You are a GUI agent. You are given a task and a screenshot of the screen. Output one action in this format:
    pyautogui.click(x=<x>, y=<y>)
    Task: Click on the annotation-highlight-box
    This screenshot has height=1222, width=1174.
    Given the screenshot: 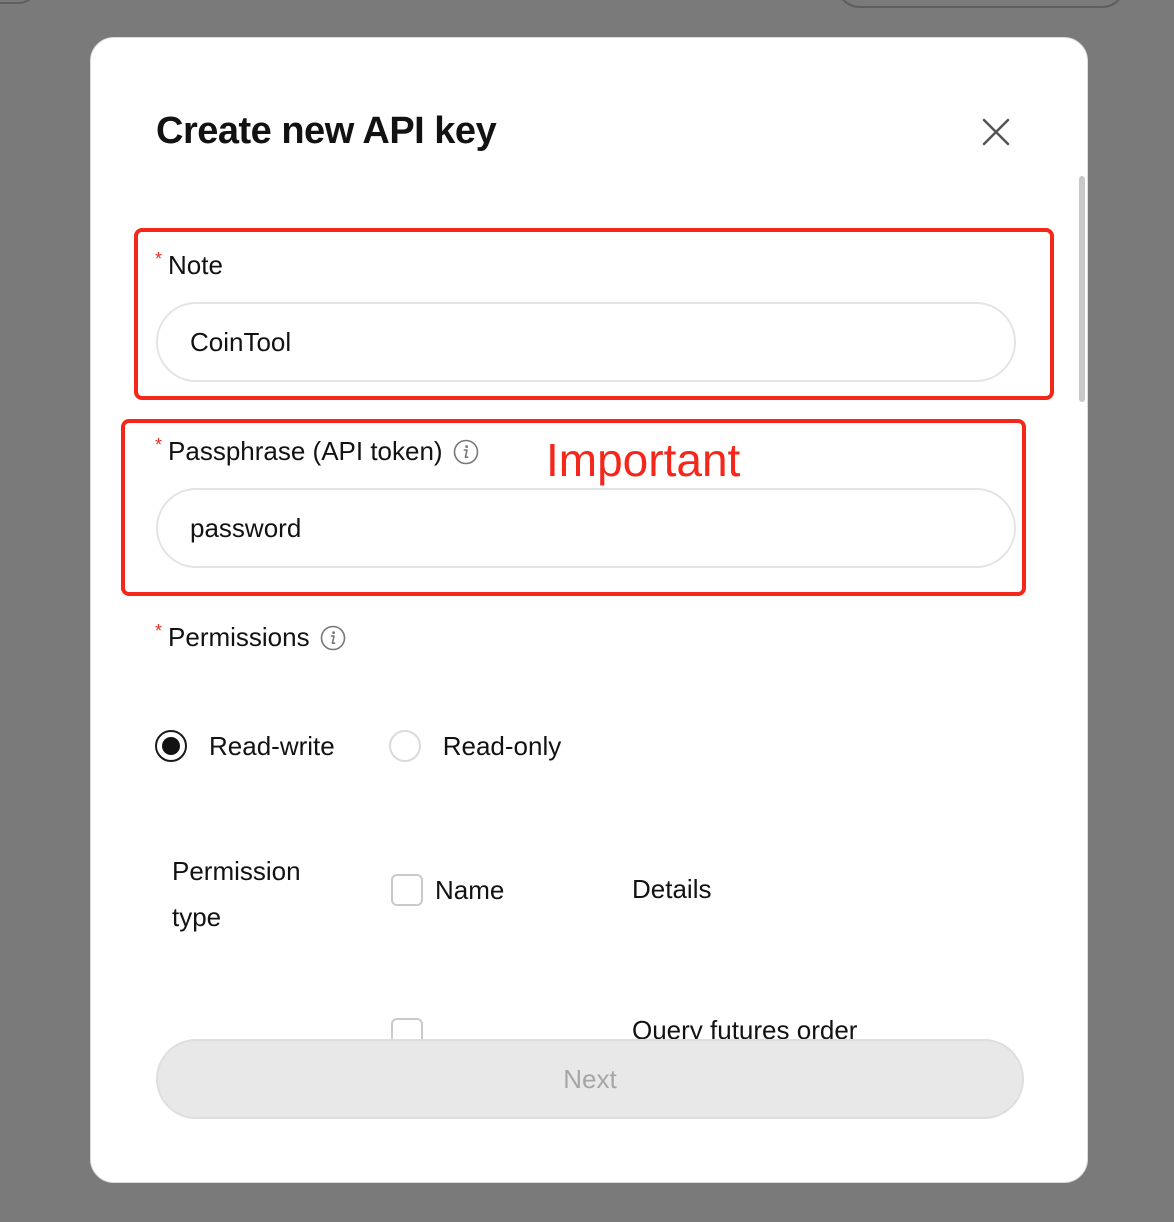 What is the action you would take?
    pyautogui.click(x=594, y=314)
    